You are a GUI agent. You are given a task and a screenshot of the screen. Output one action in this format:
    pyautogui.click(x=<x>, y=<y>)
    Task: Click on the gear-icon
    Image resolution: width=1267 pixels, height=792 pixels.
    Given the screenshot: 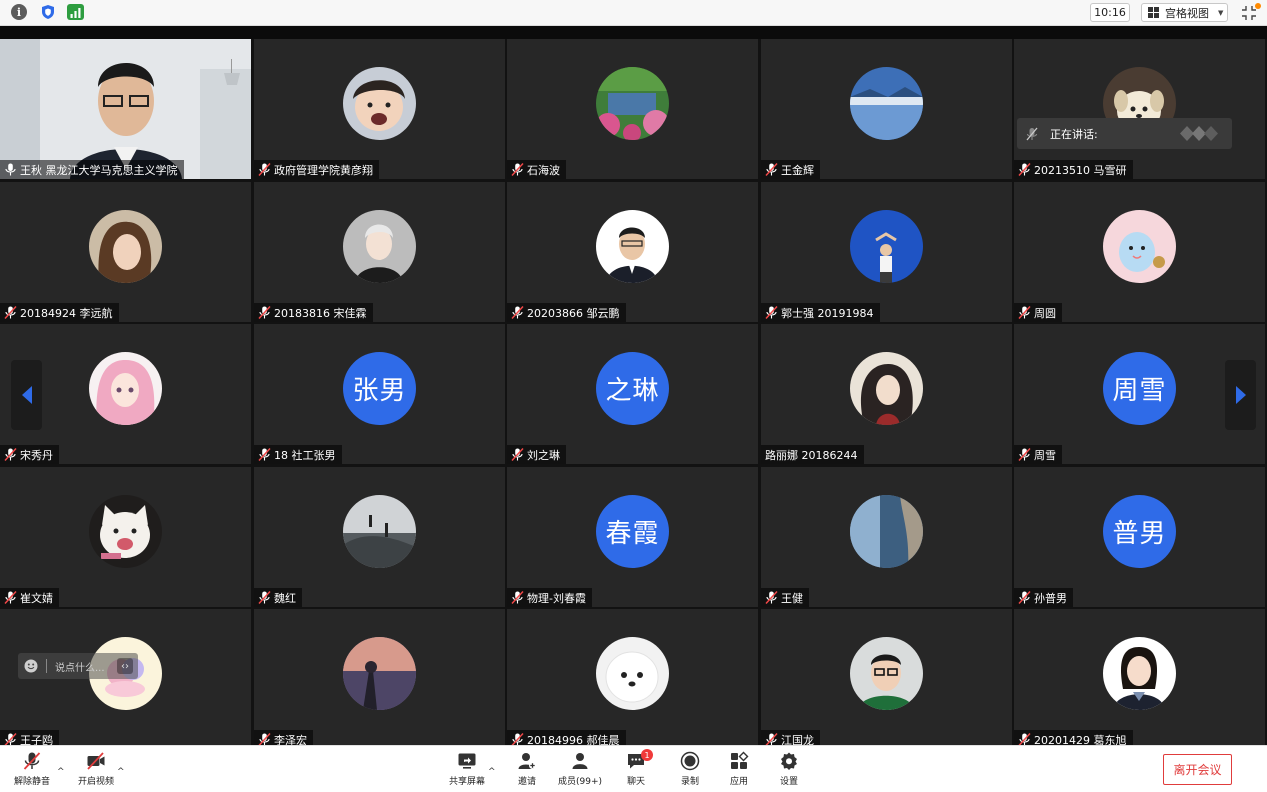 What is the action you would take?
    pyautogui.click(x=789, y=761)
    